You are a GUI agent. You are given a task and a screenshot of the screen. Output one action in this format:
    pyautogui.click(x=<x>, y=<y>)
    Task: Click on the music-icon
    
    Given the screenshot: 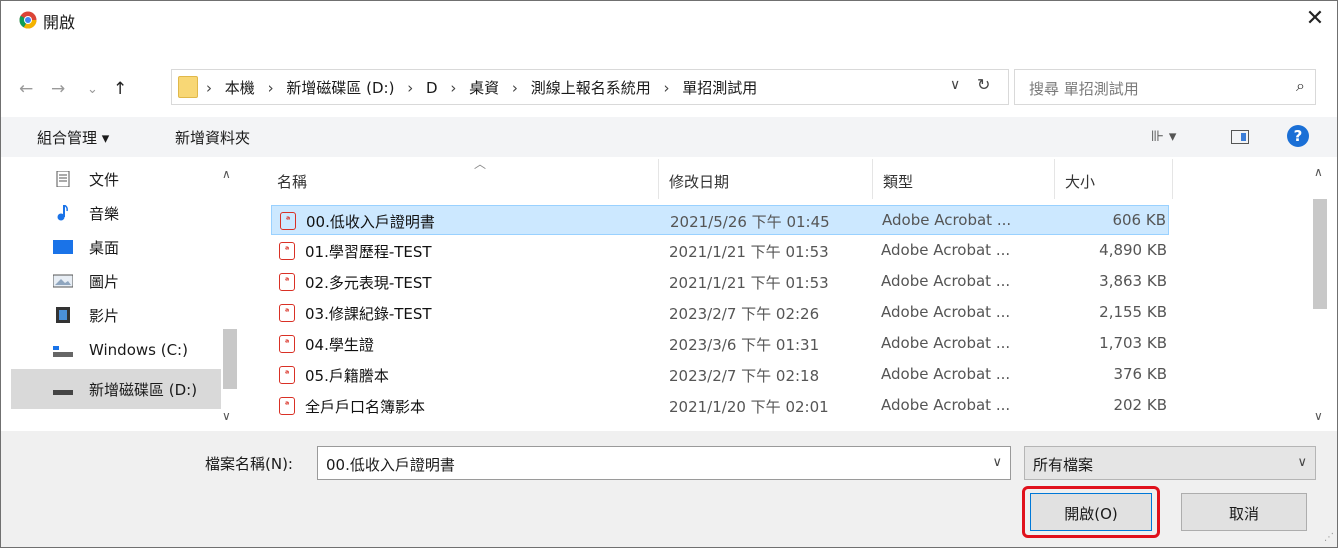 What is the action you would take?
    pyautogui.click(x=62, y=213)
    